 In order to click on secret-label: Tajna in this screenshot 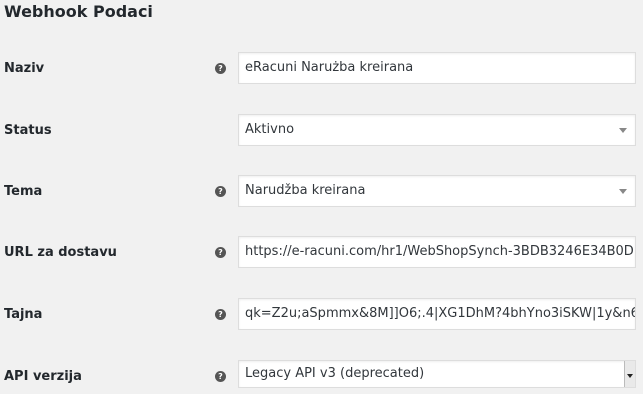, I will do `click(23, 314)`.